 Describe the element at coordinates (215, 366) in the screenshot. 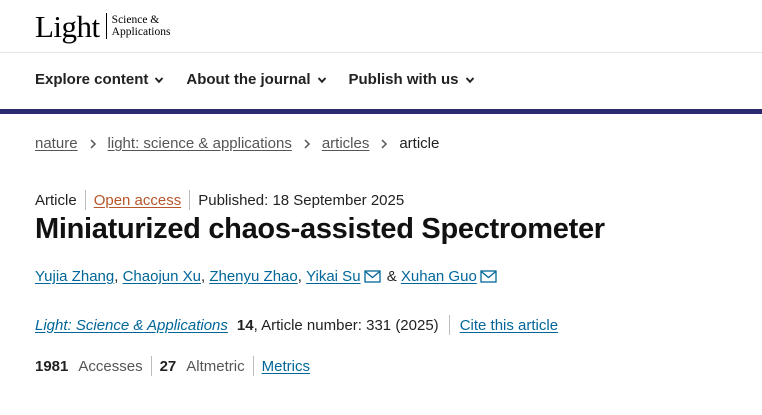

I see `altmetric-label: Altmetric` at that location.